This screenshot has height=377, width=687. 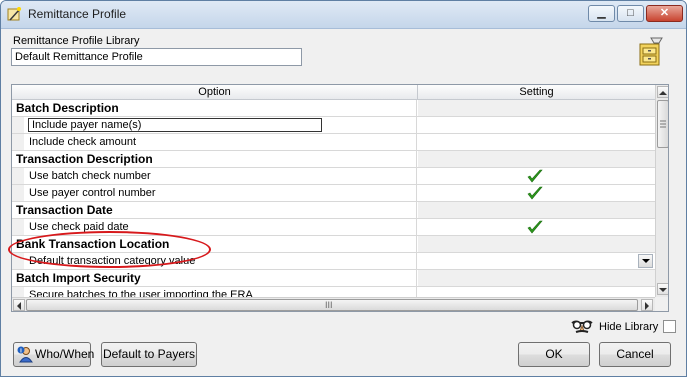 I want to click on arrow-left-icon, so click(x=19, y=306).